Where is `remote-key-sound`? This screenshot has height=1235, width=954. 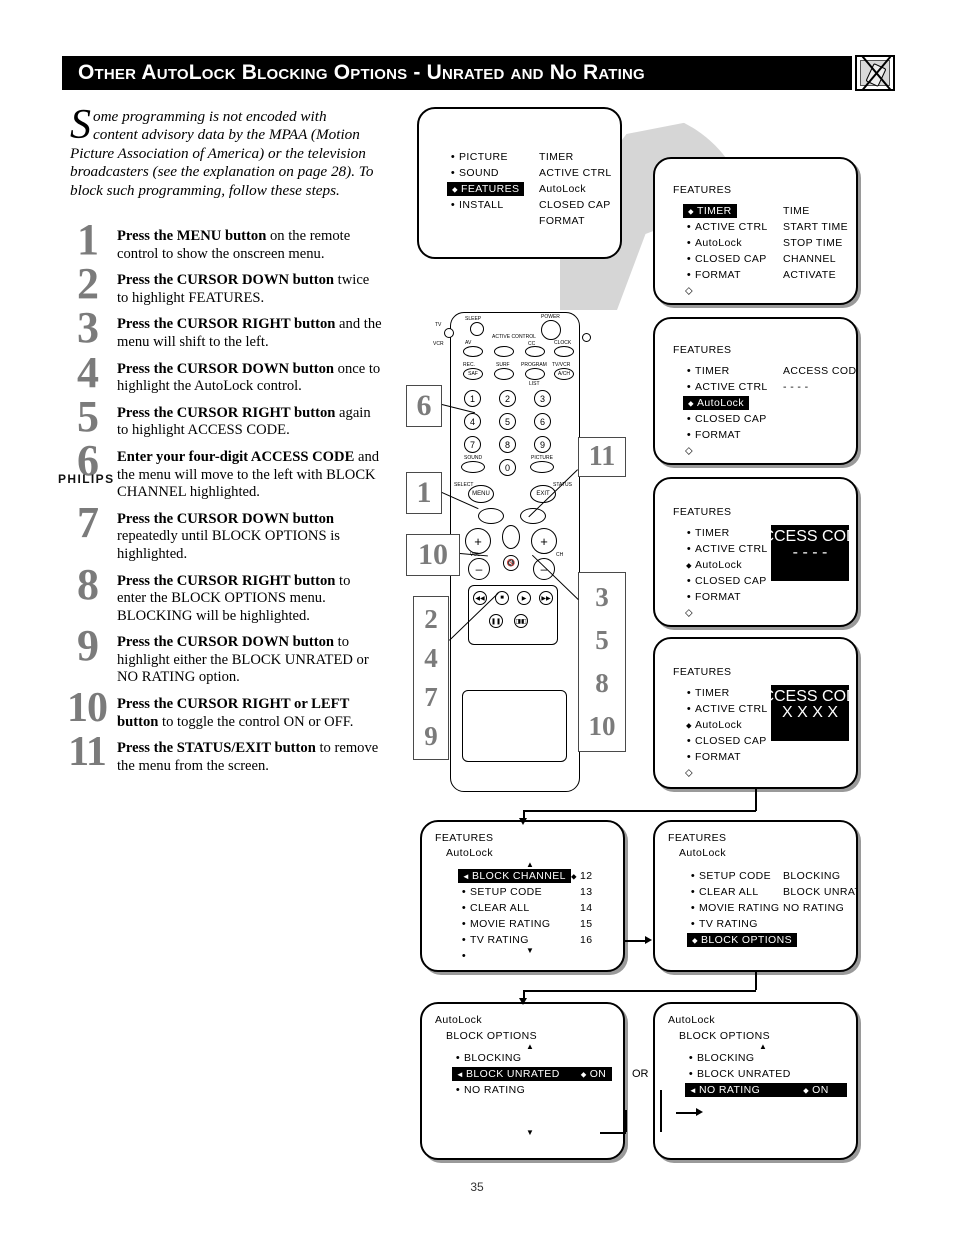 remote-key-sound is located at coordinates (473, 467).